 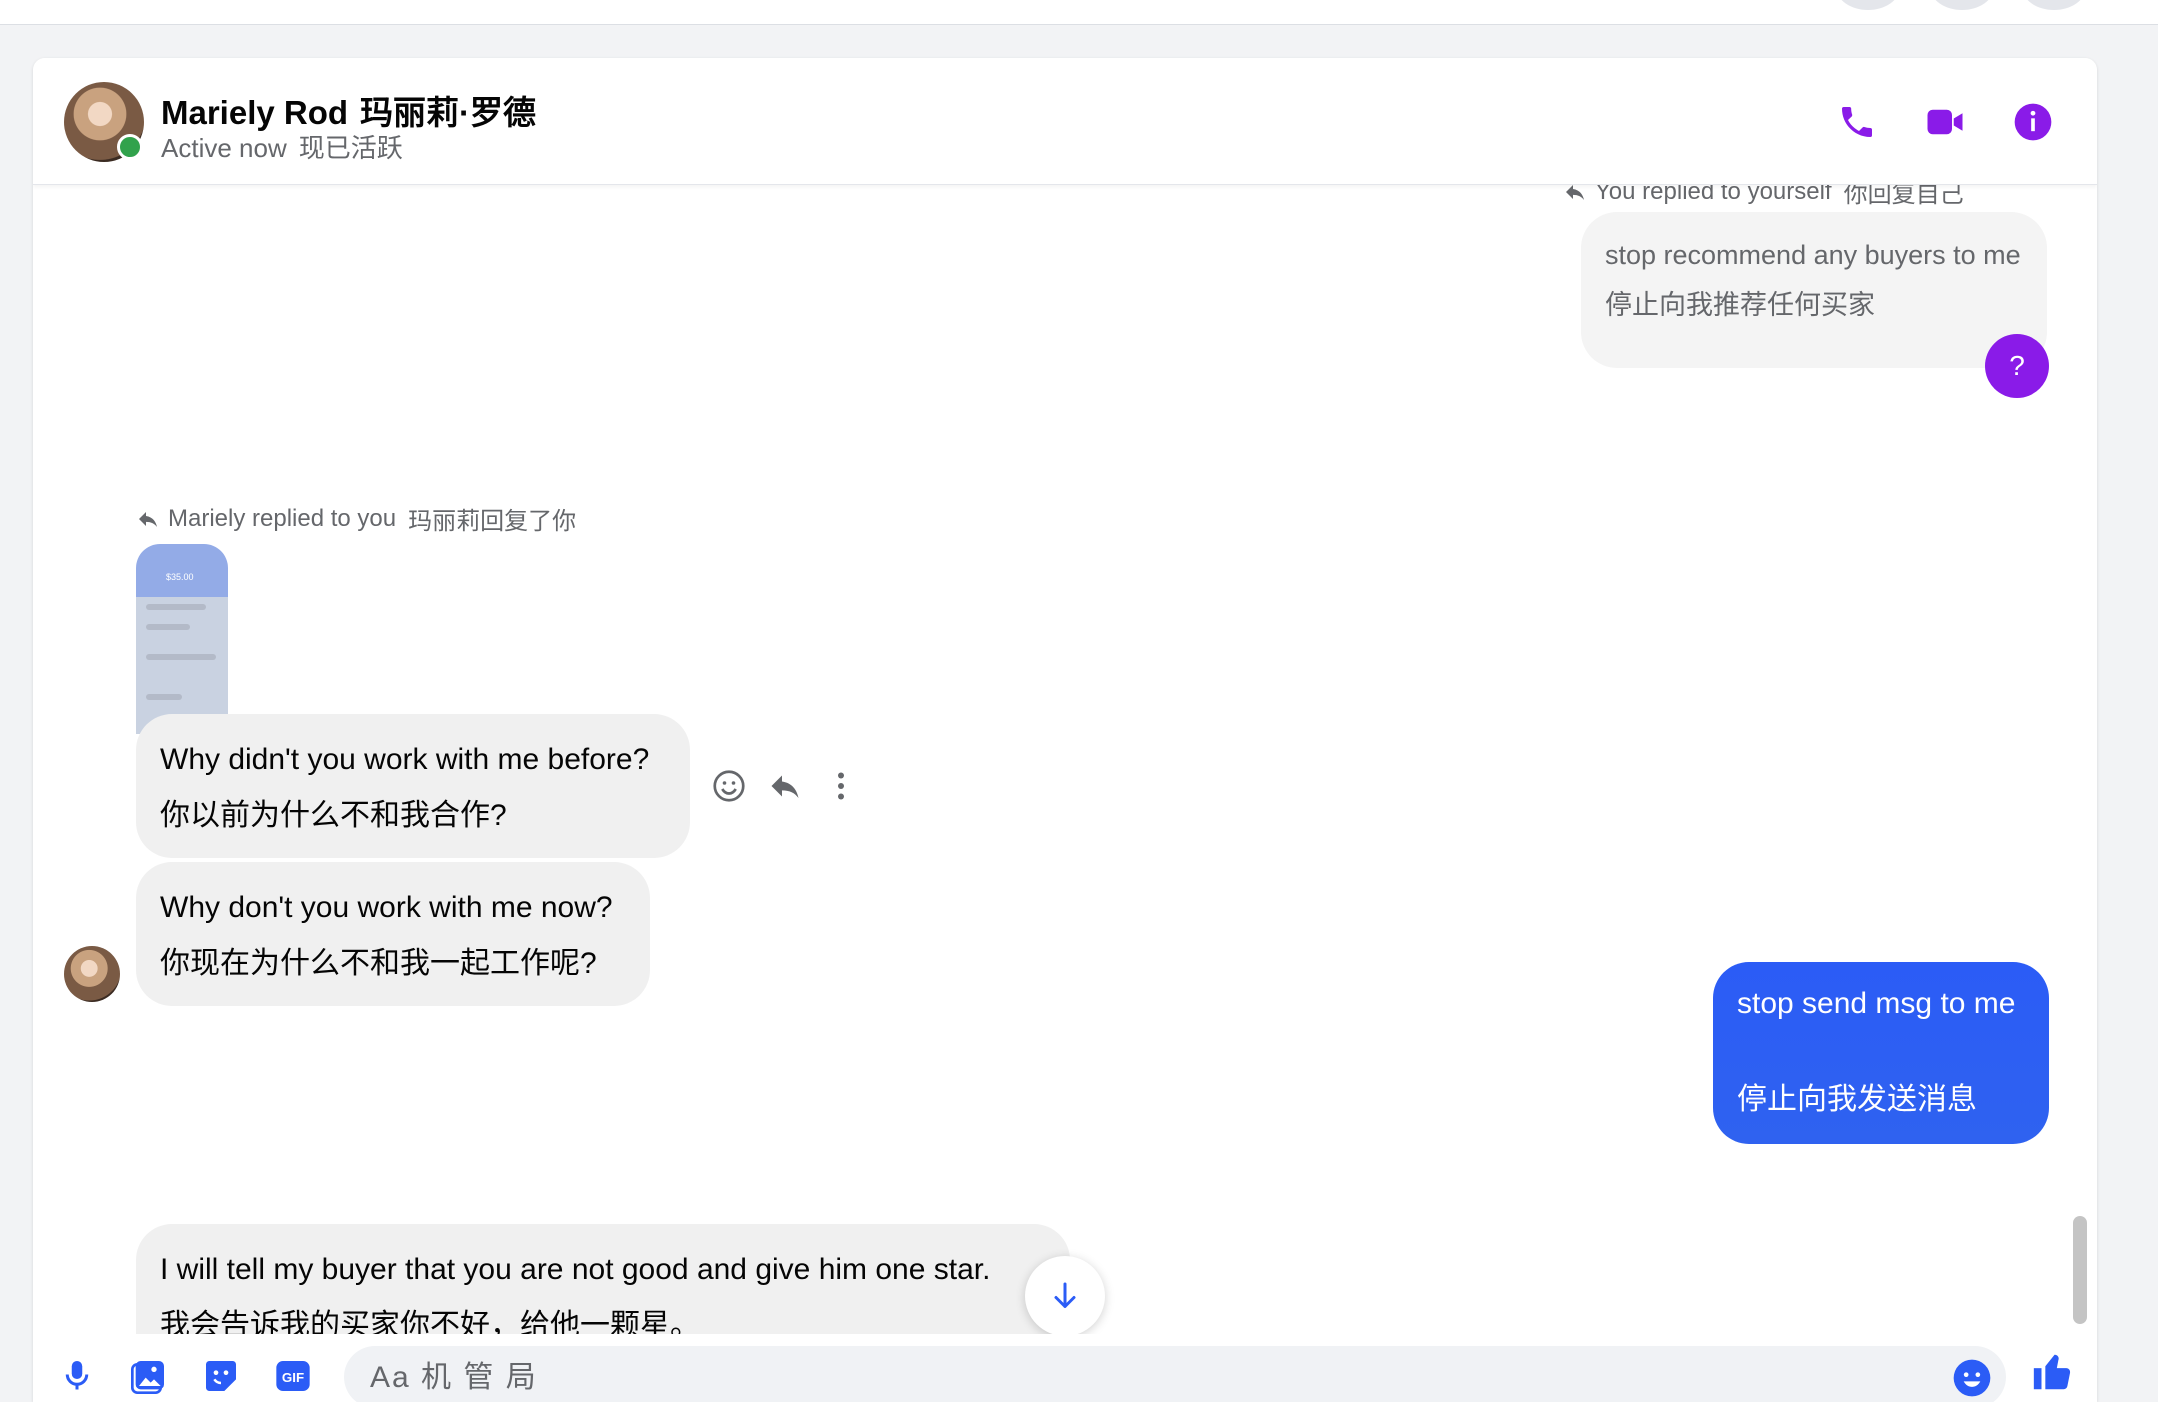 I want to click on contact-status: Active now 现已活跃, so click(x=282, y=146).